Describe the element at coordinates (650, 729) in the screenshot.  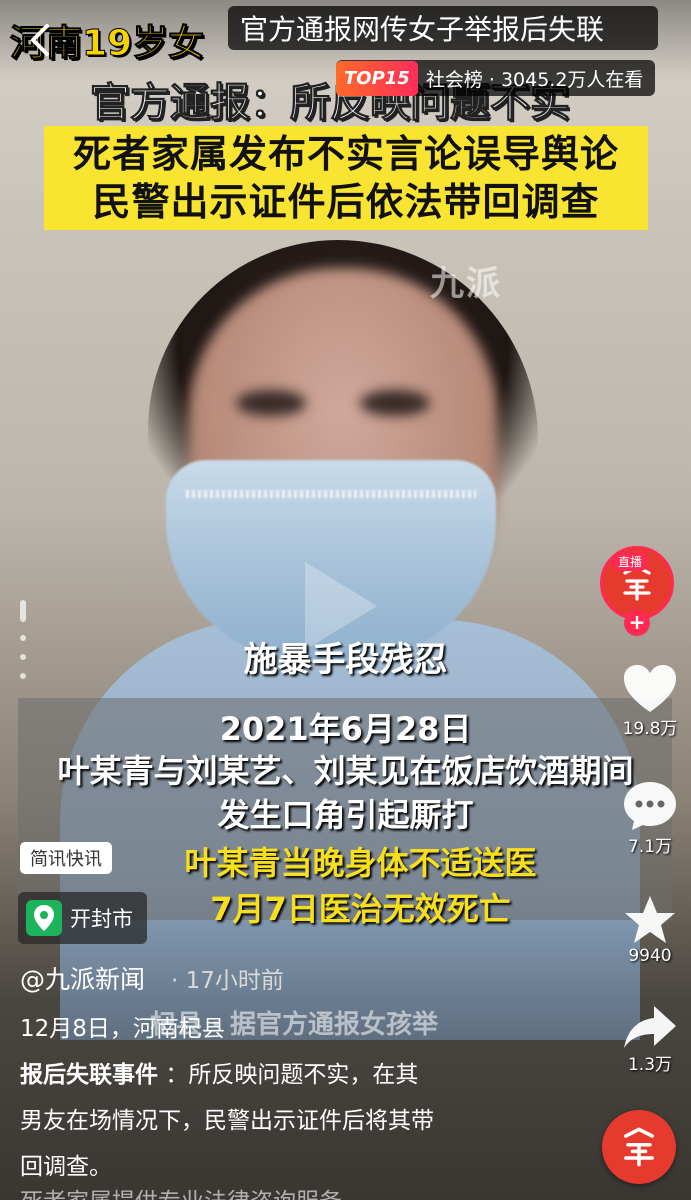
I see `like-count: 19.8万` at that location.